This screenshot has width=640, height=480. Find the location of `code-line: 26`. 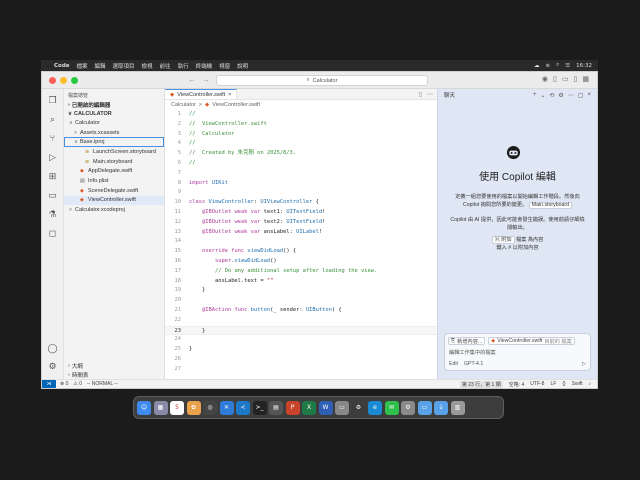

code-line: 26 is located at coordinates (301, 360).